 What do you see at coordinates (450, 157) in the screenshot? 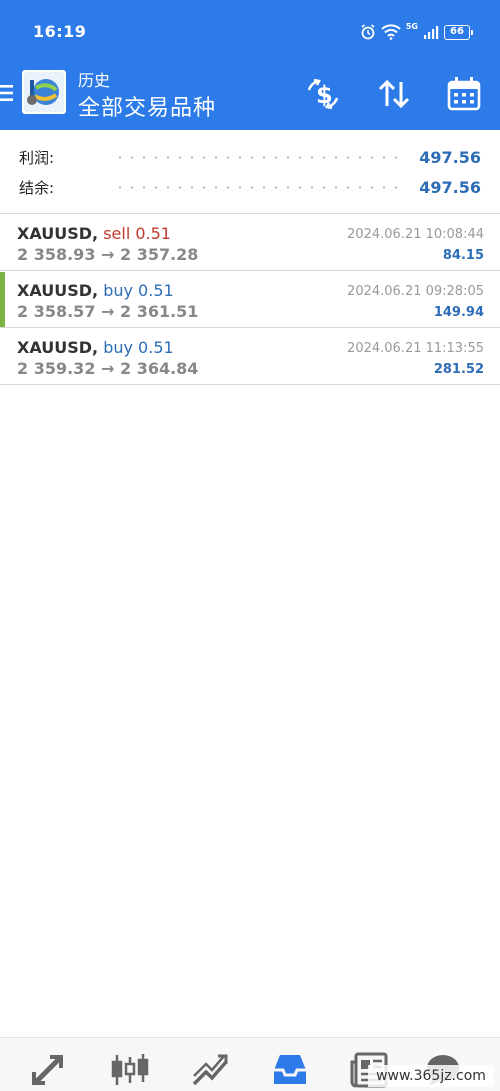
I see `profit-value: 497.56` at bounding box center [450, 157].